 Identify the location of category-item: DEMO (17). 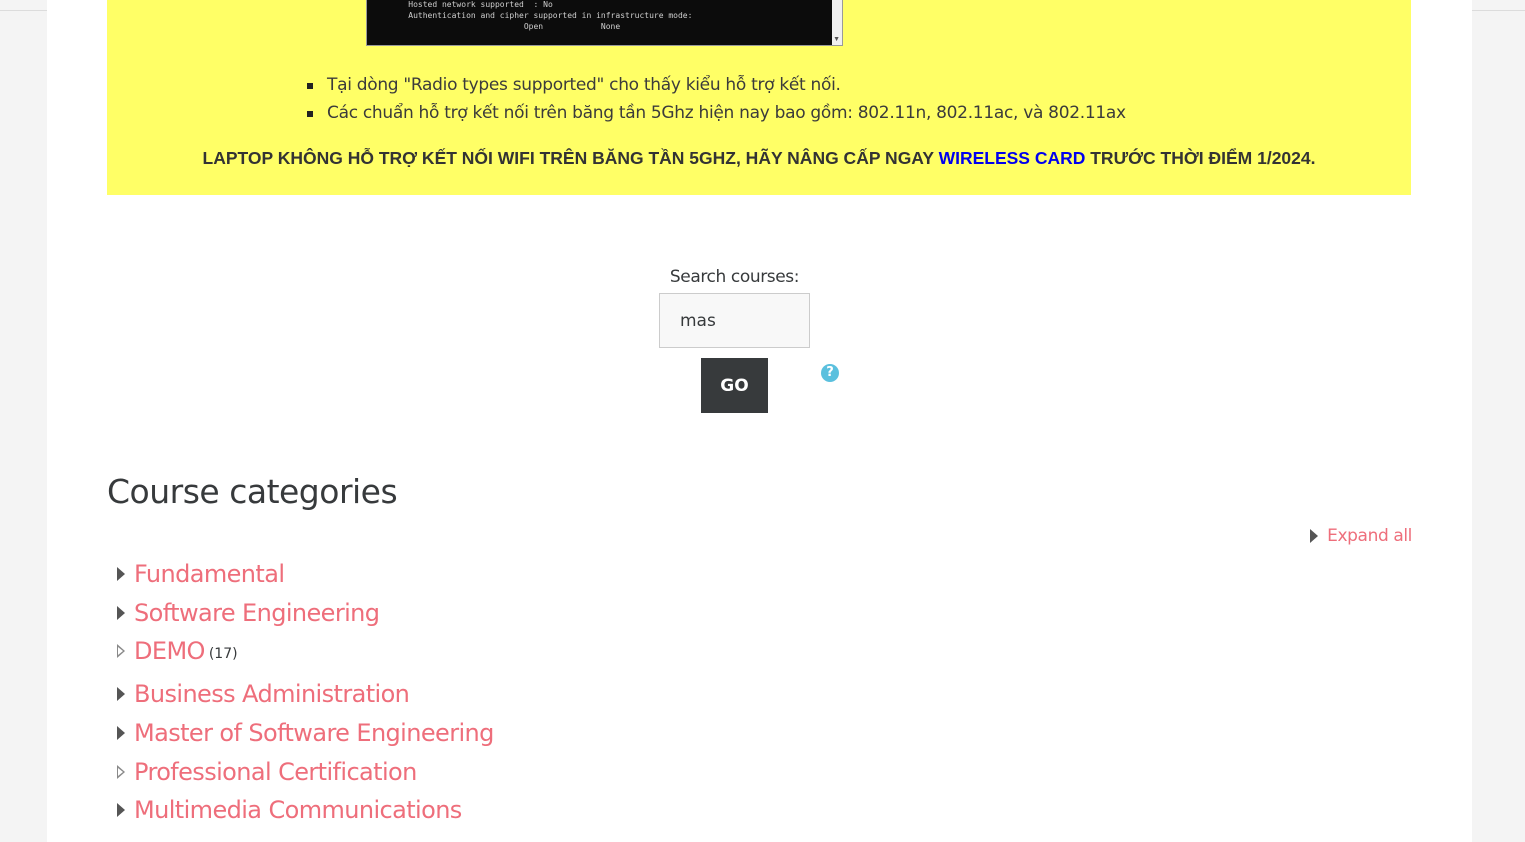
(177, 651).